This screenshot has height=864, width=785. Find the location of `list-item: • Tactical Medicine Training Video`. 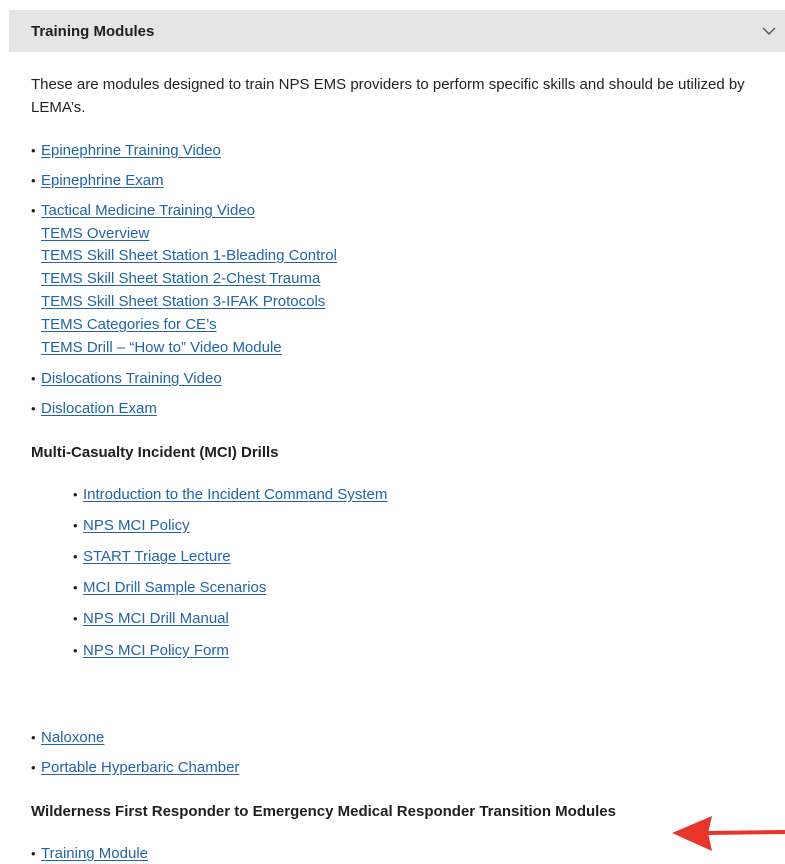

list-item: • Tactical Medicine Training Video is located at coordinates (143, 210).